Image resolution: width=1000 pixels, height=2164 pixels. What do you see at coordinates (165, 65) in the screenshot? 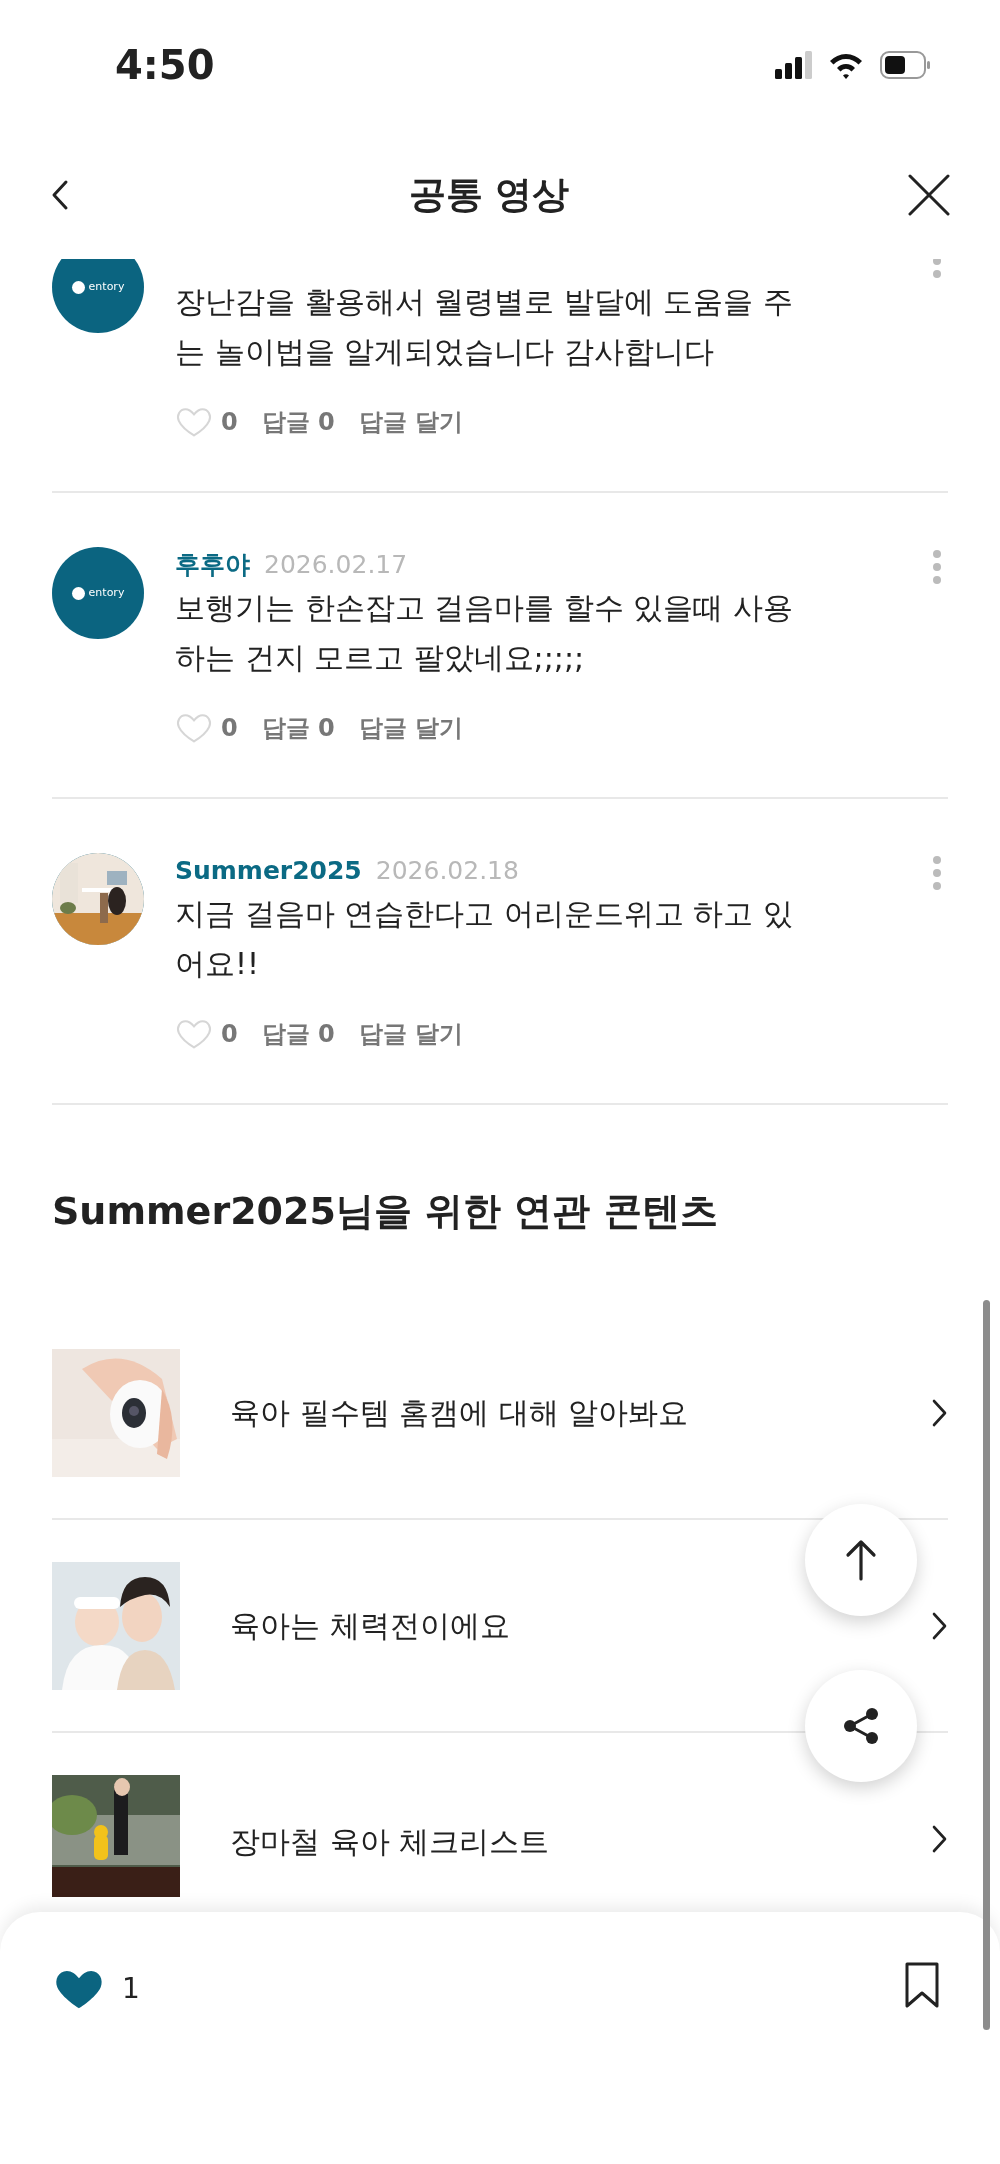
I see `status-time: 4:50` at bounding box center [165, 65].